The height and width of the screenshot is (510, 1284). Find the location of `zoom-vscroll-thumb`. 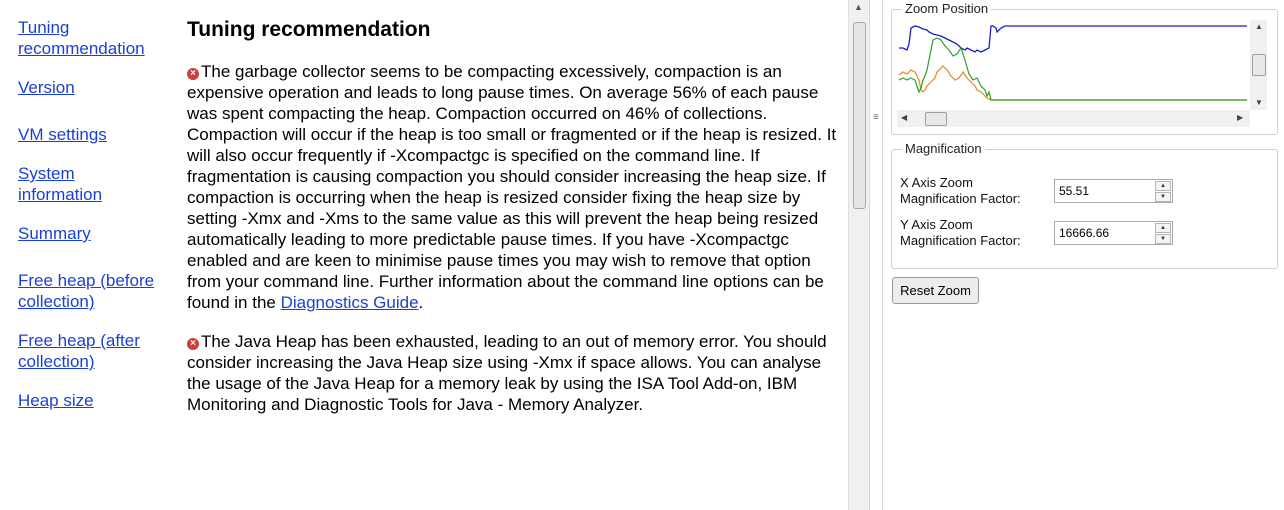

zoom-vscroll-thumb is located at coordinates (1259, 65).